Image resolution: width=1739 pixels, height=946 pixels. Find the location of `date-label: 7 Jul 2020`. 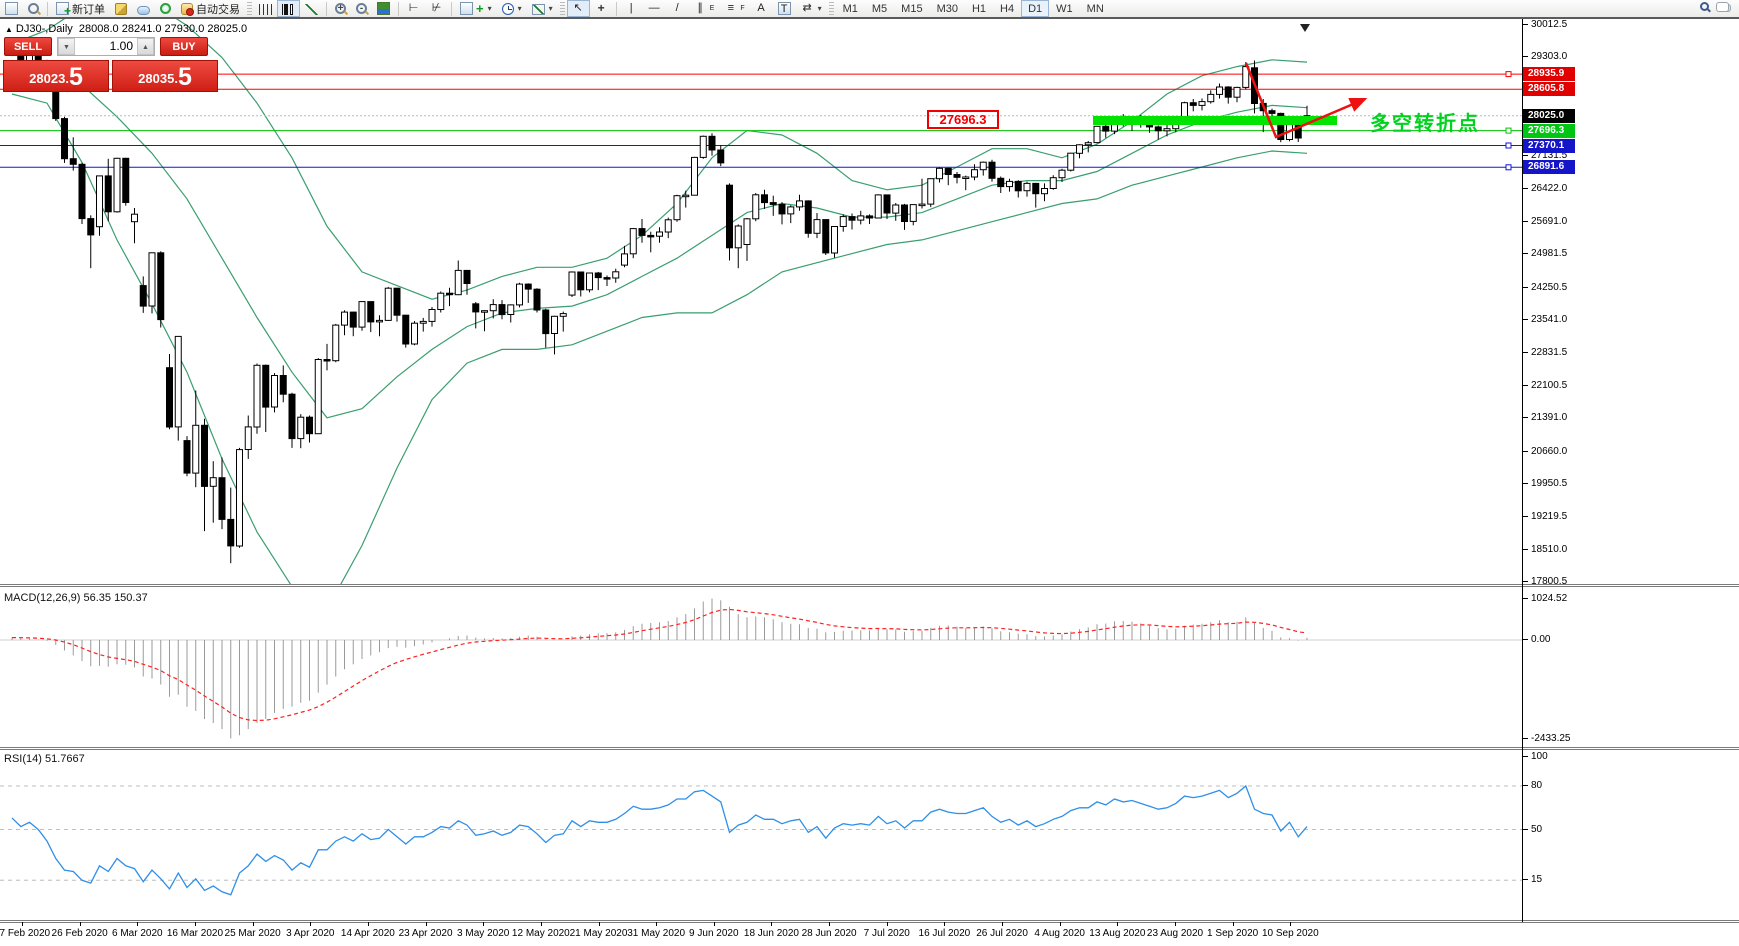

date-label: 7 Jul 2020 is located at coordinates (886, 933).